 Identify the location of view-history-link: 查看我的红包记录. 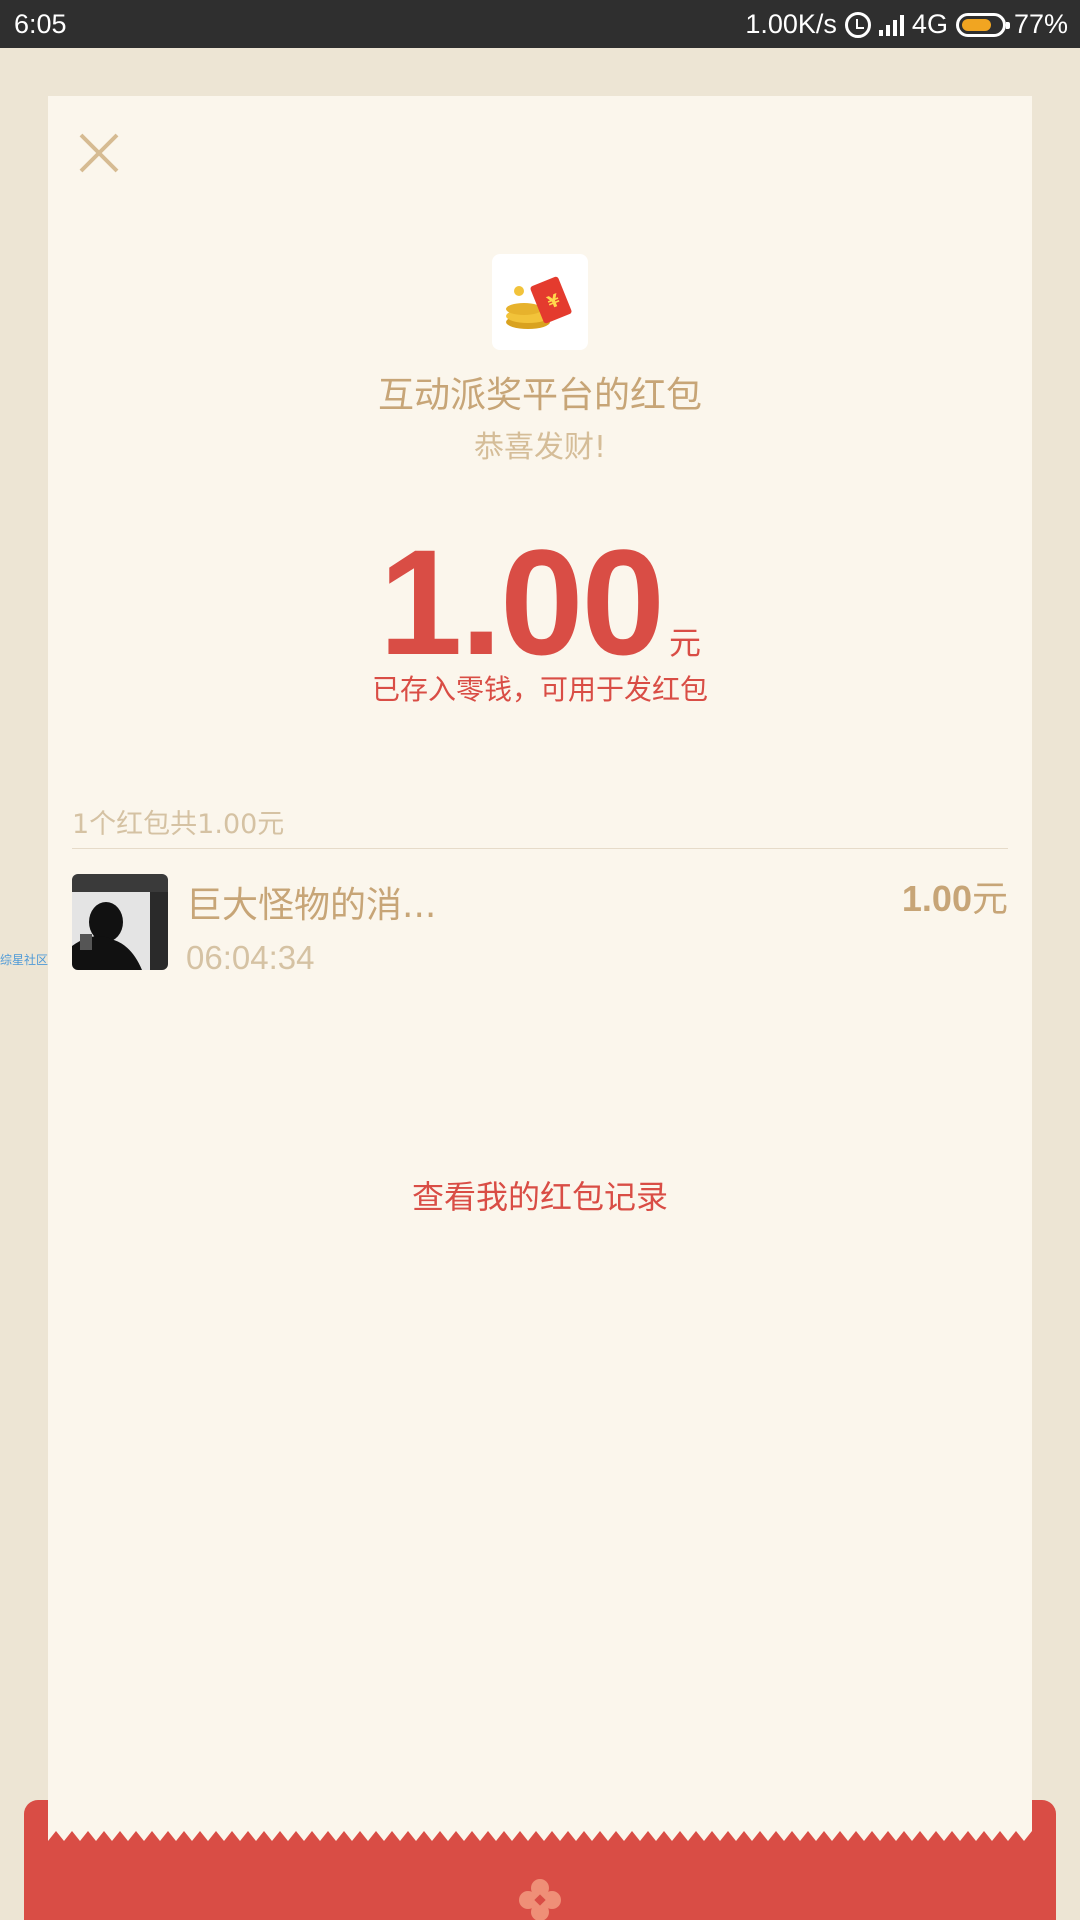
(540, 1195).